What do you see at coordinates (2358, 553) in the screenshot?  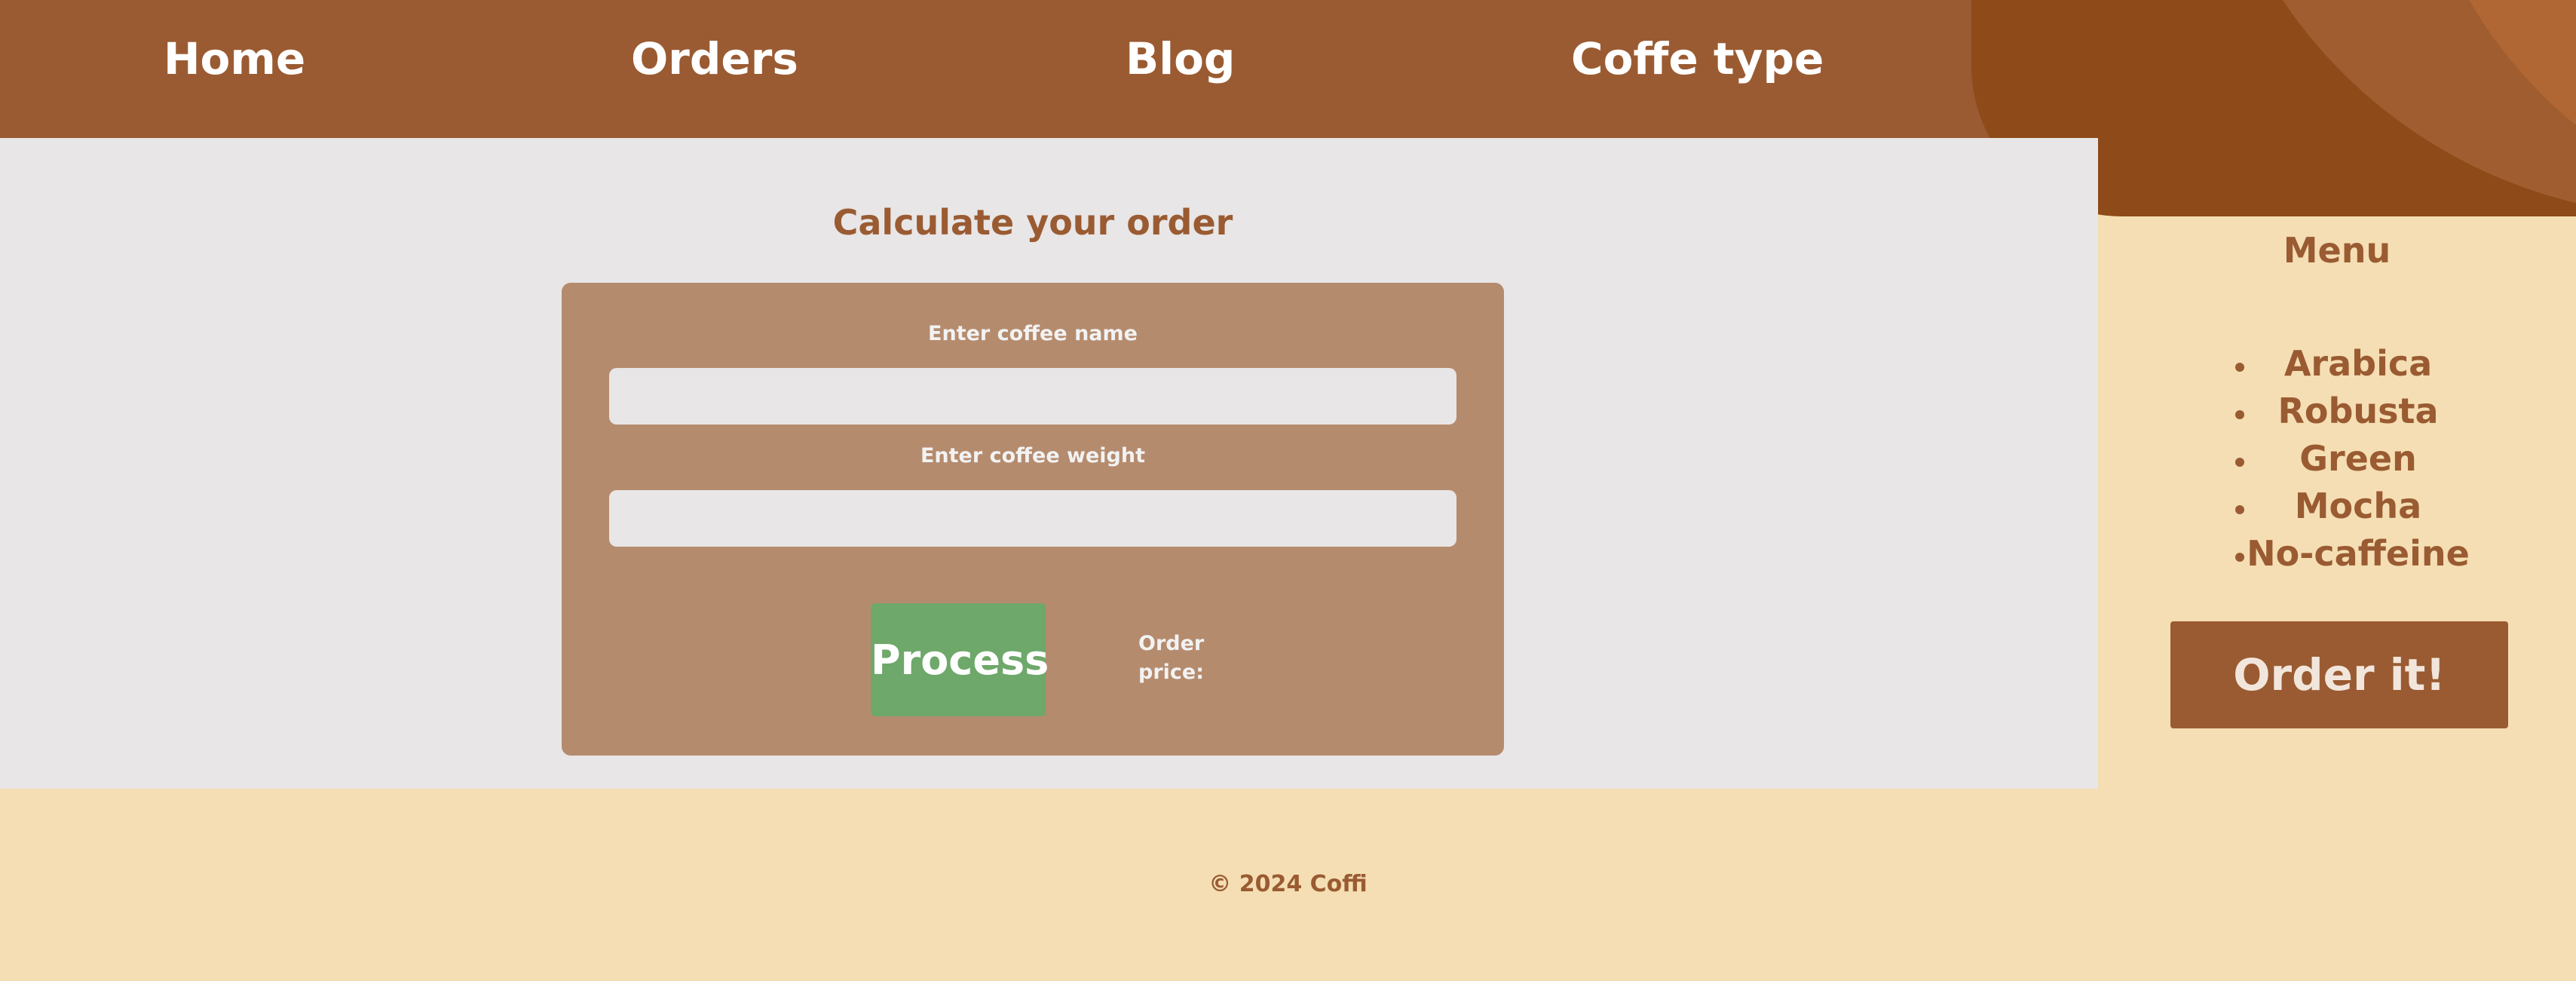 I see `menu-item-label: No-caffeine` at bounding box center [2358, 553].